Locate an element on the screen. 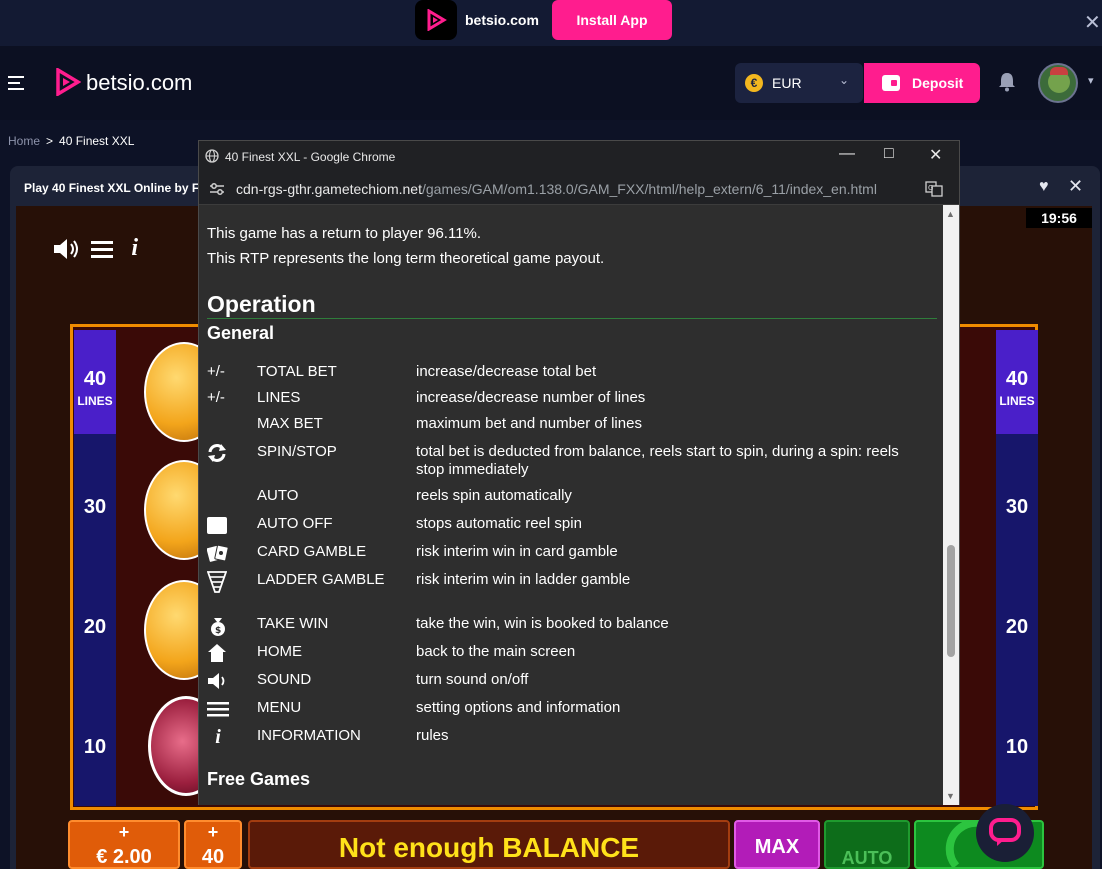 The image size is (1102, 869). max-label: MAX is located at coordinates (777, 847).